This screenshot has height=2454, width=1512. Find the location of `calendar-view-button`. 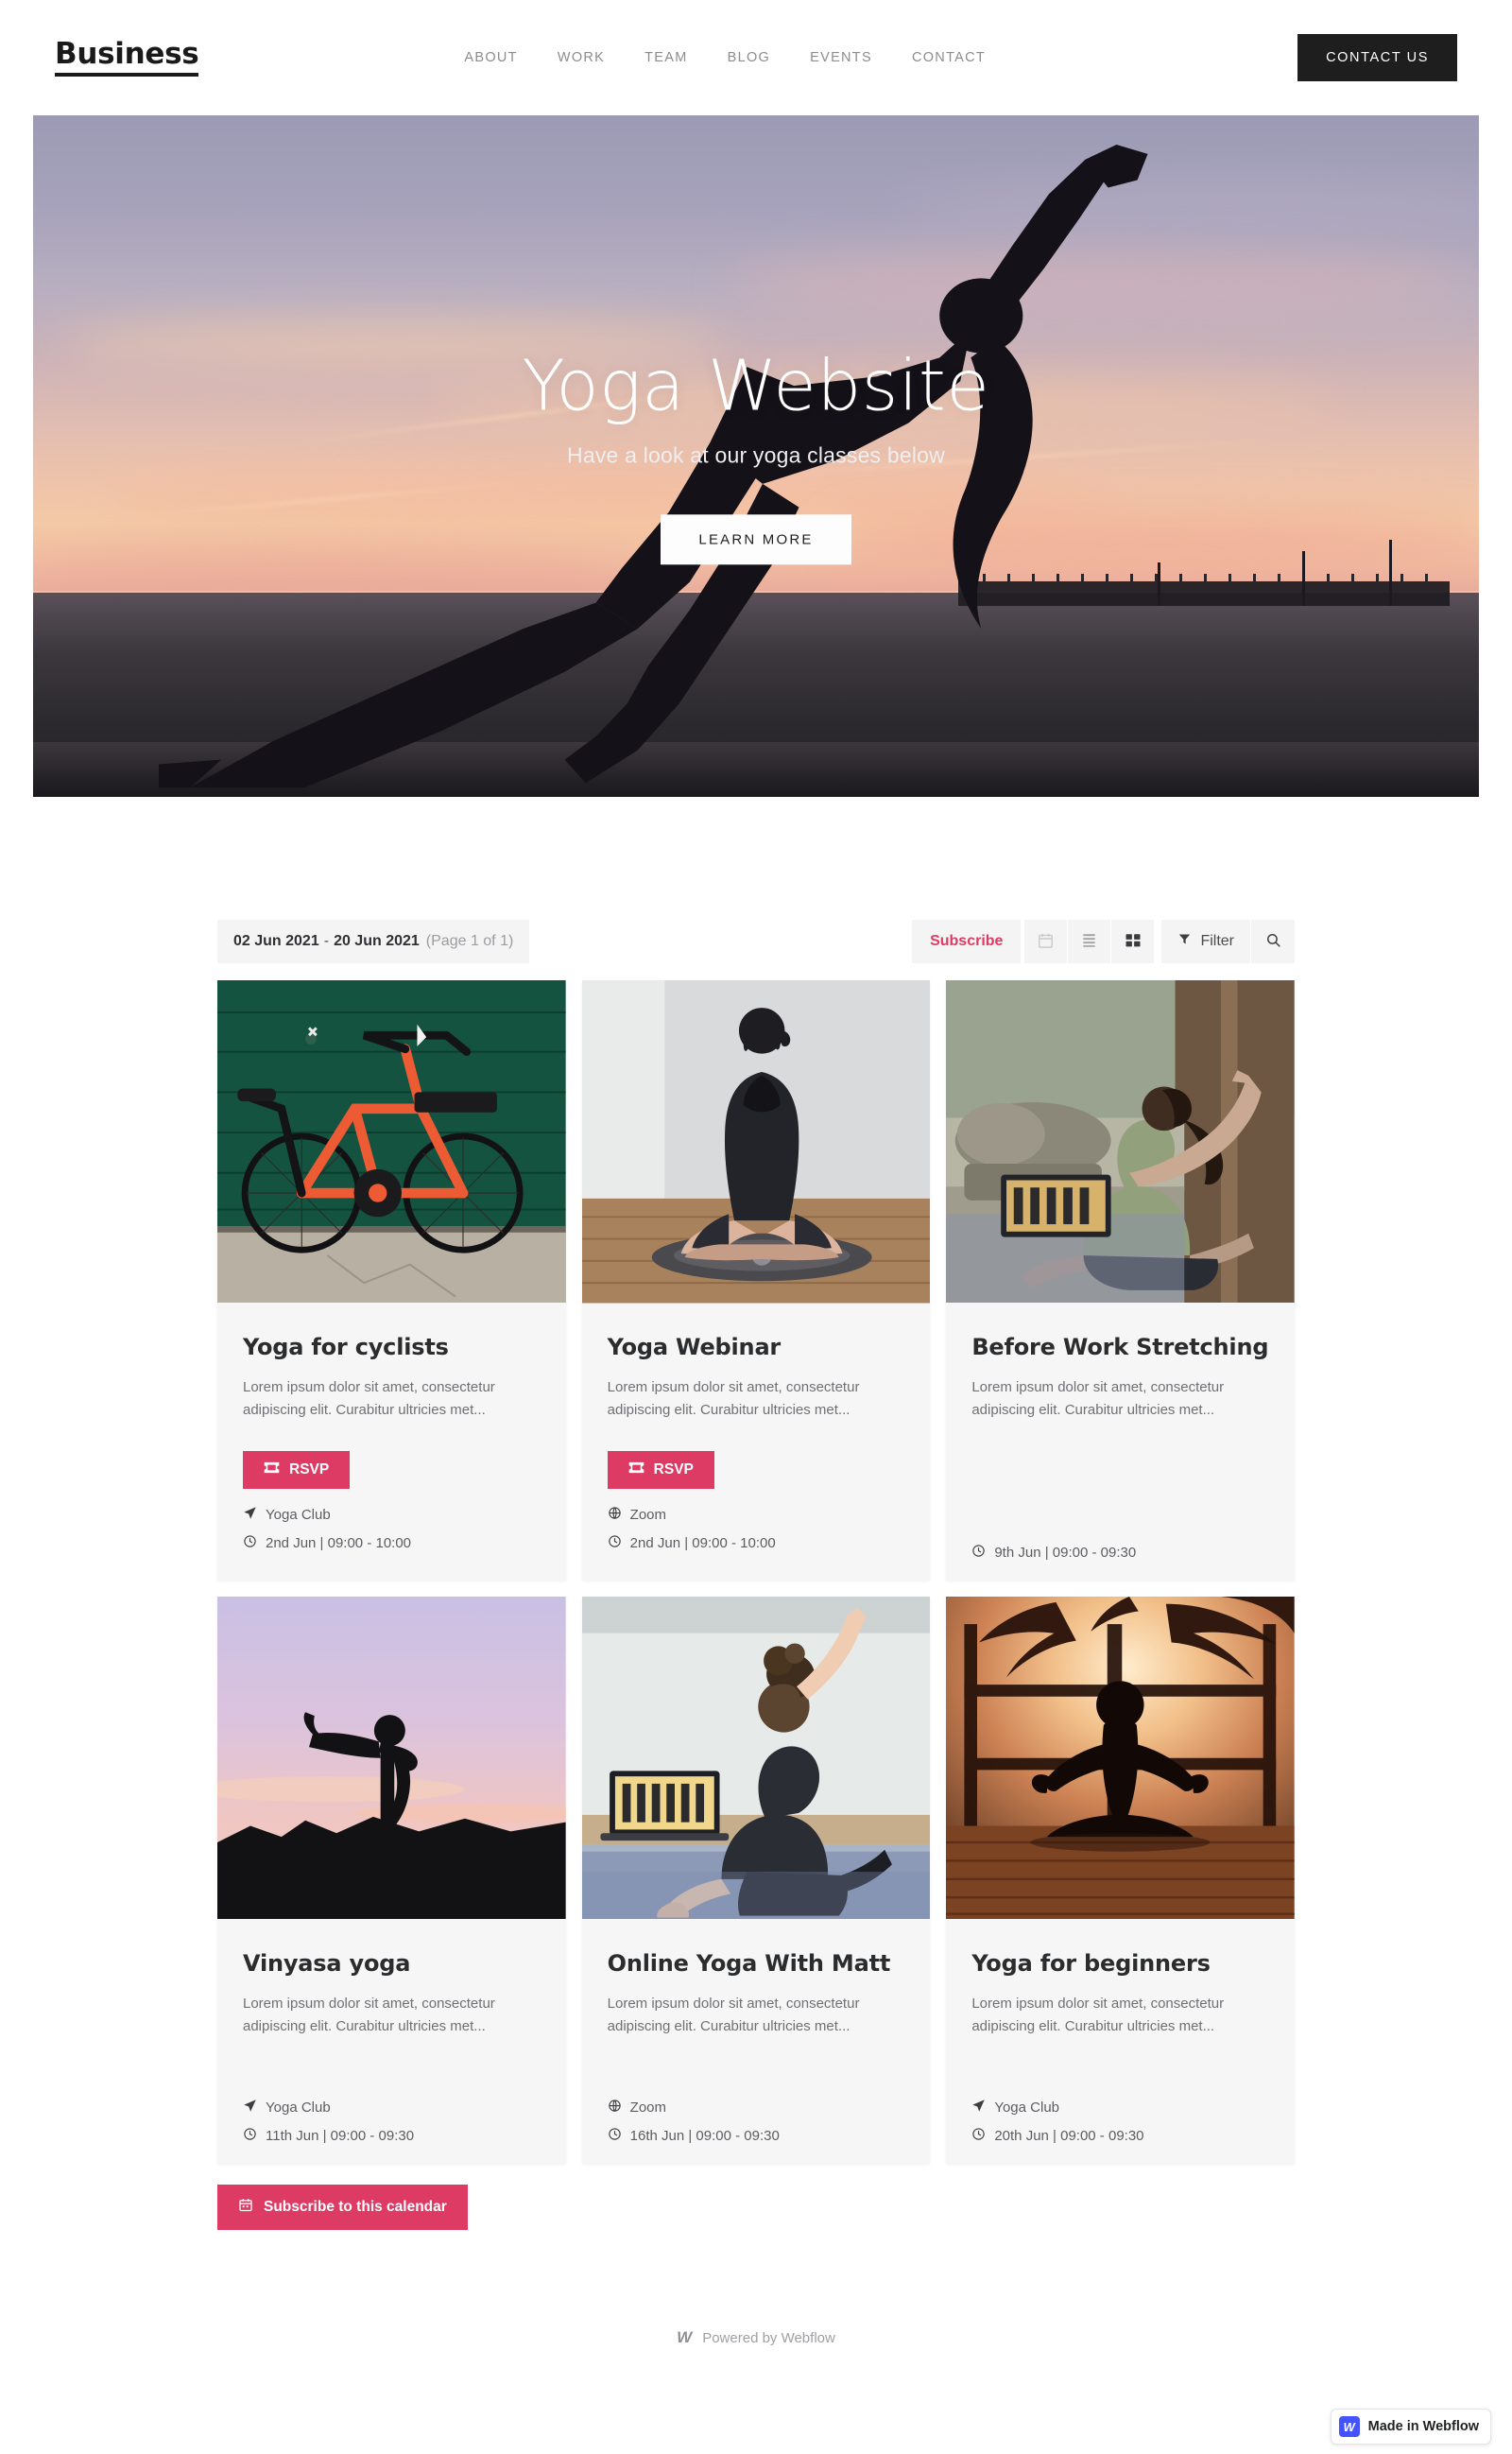

calendar-view-button is located at coordinates (1046, 942).